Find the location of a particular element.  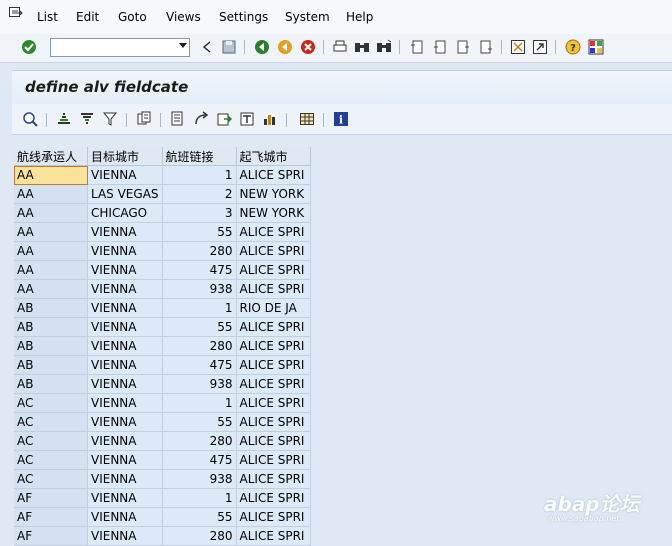

table-row: AC VIENNA 1 ALICE SPRI is located at coordinates (162, 403).